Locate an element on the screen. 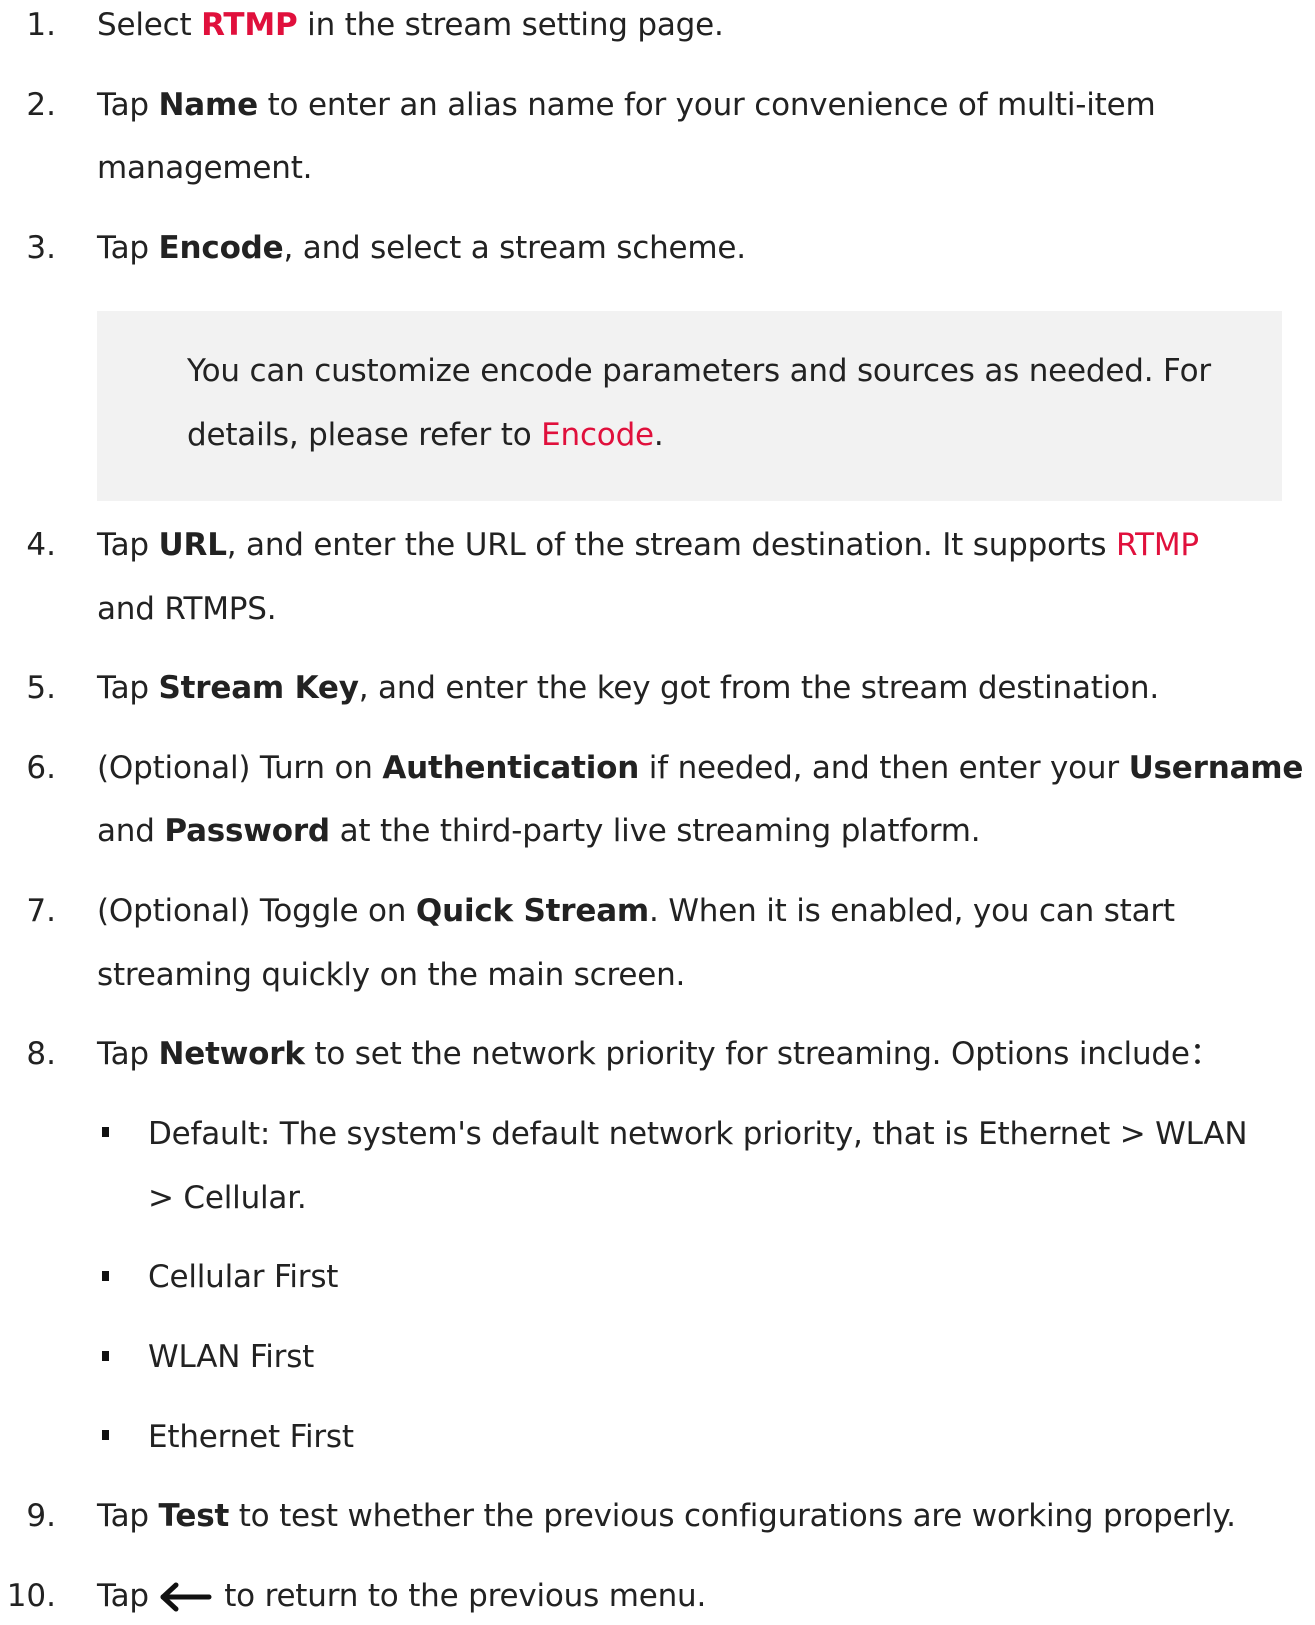  step-text: to return to the previous menu. is located at coordinates (460, 1596).